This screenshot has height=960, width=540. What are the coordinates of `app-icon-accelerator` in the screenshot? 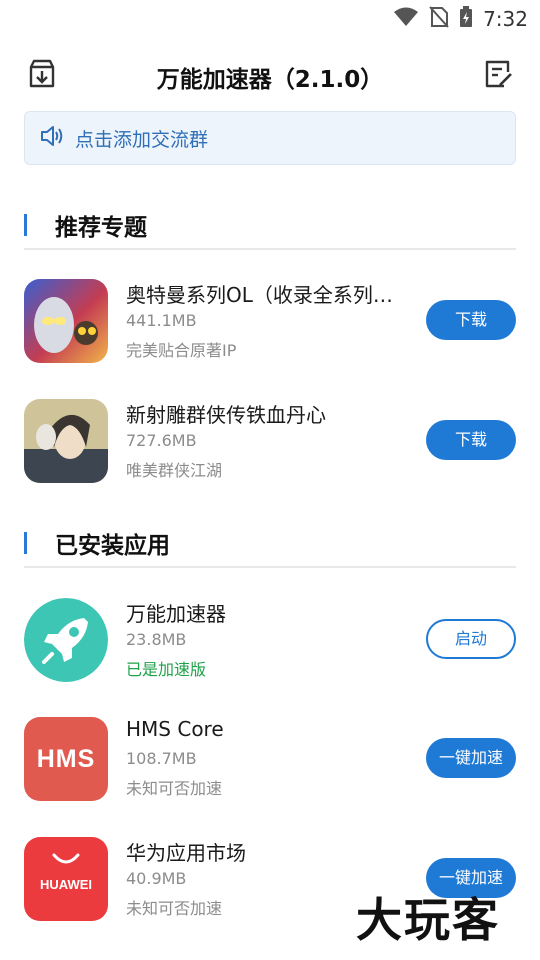 It's located at (66, 640).